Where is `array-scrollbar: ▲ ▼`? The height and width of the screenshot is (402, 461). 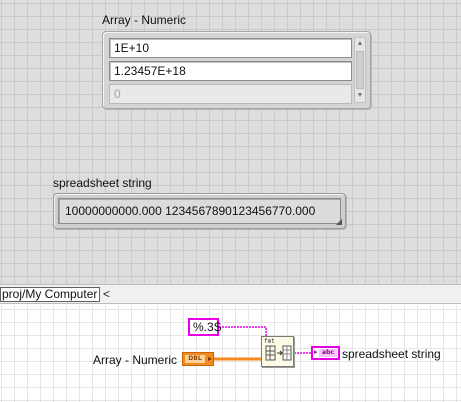 array-scrollbar: ▲ ▼ is located at coordinates (360, 70).